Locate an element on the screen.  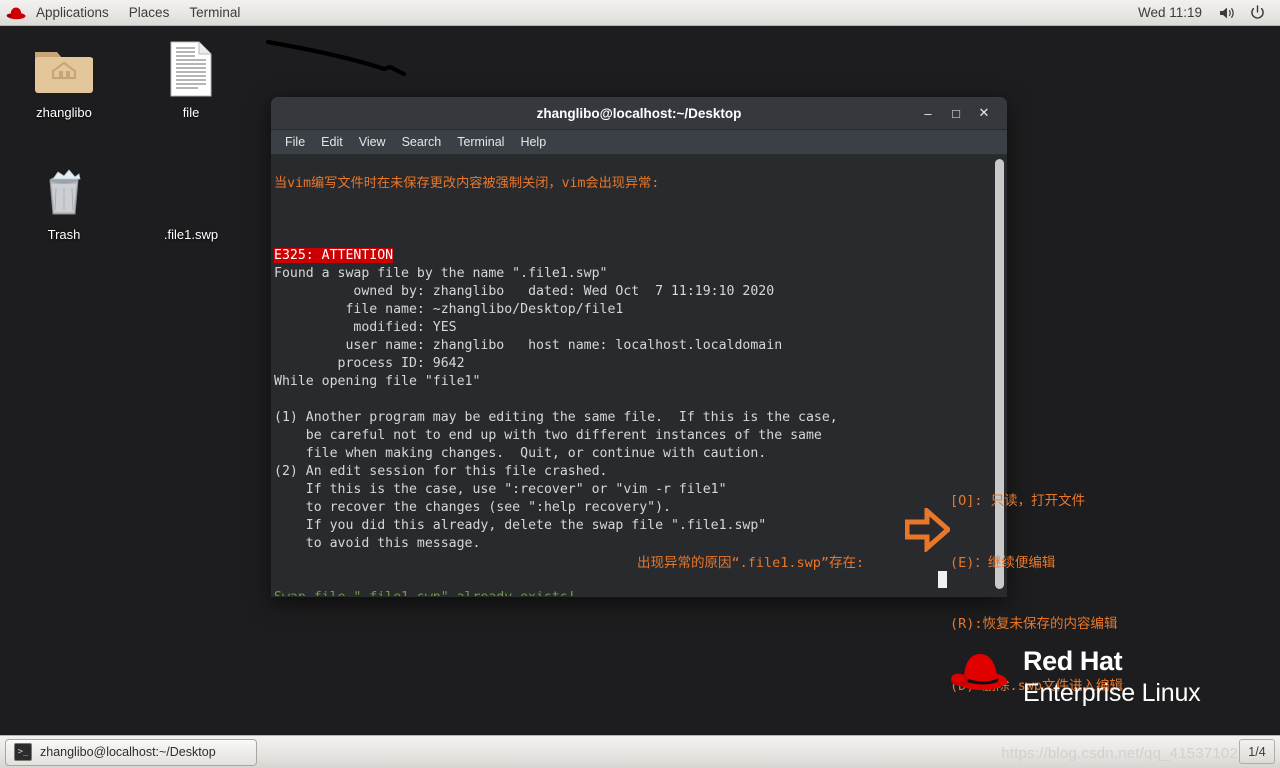
close-button: ✕ is located at coordinates (984, 113).